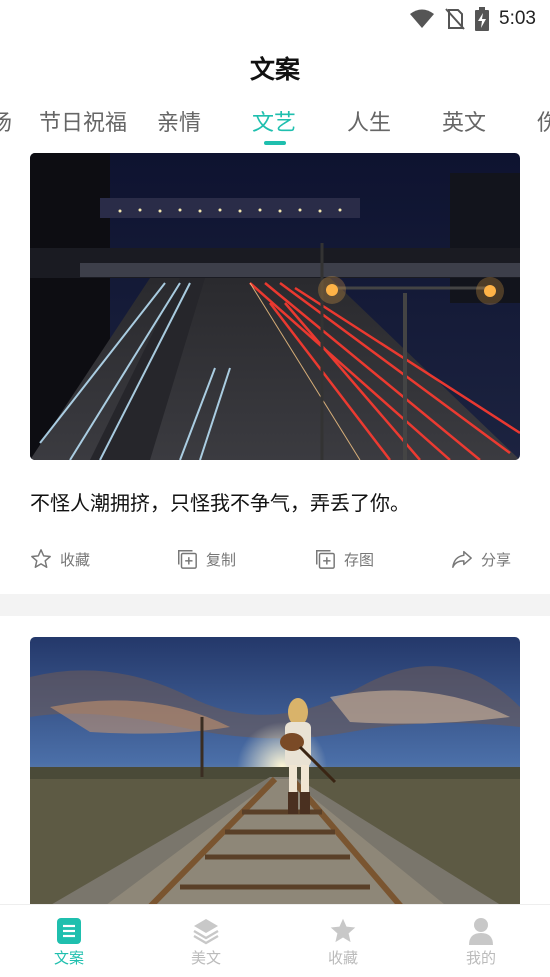 This screenshot has height=977, width=550. What do you see at coordinates (482, 19) in the screenshot?
I see `battery-charging-icon` at bounding box center [482, 19].